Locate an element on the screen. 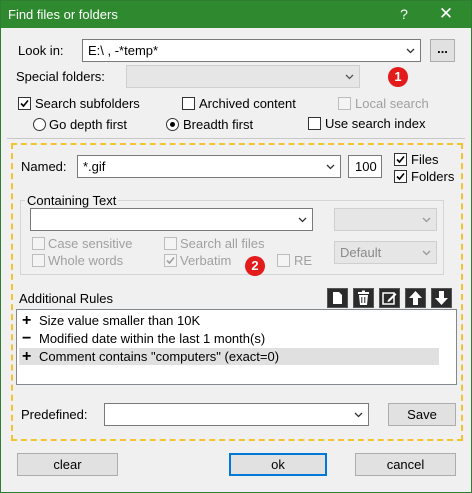 This screenshot has width=472, height=493. local-search-label: Local search is located at coordinates (392, 103).